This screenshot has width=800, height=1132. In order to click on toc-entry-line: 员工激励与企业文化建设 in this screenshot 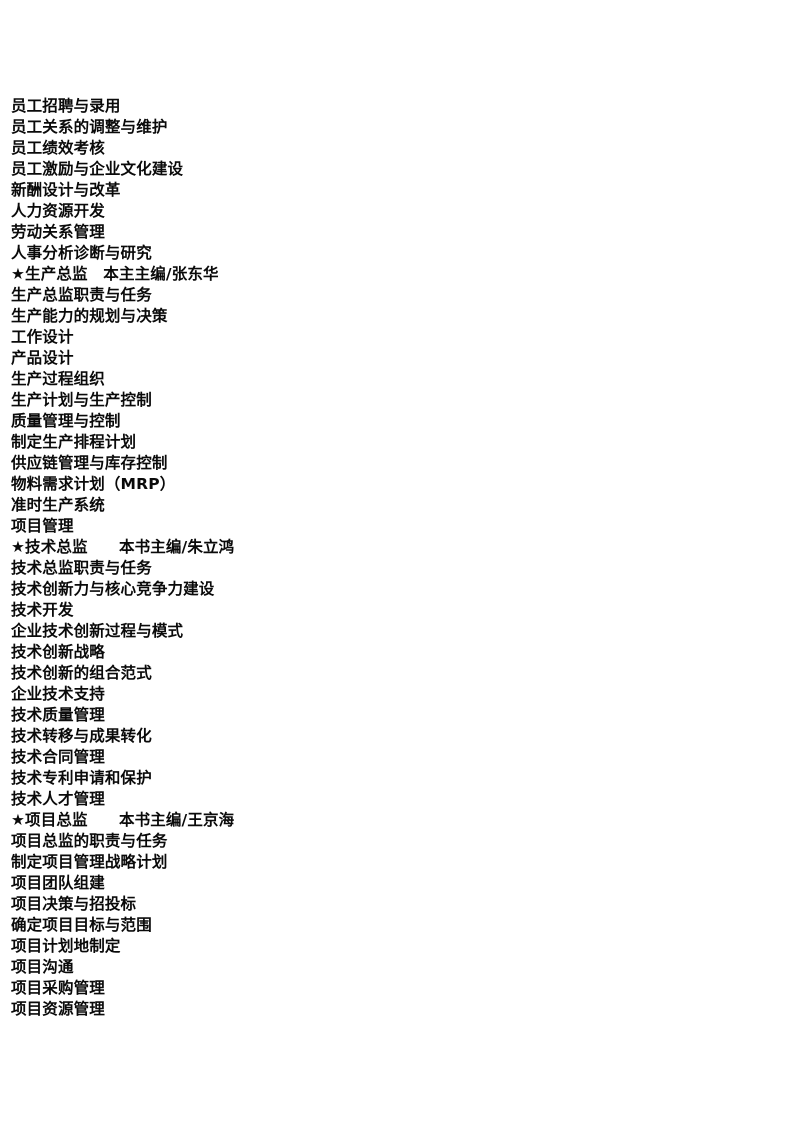, I will do `click(97, 169)`.